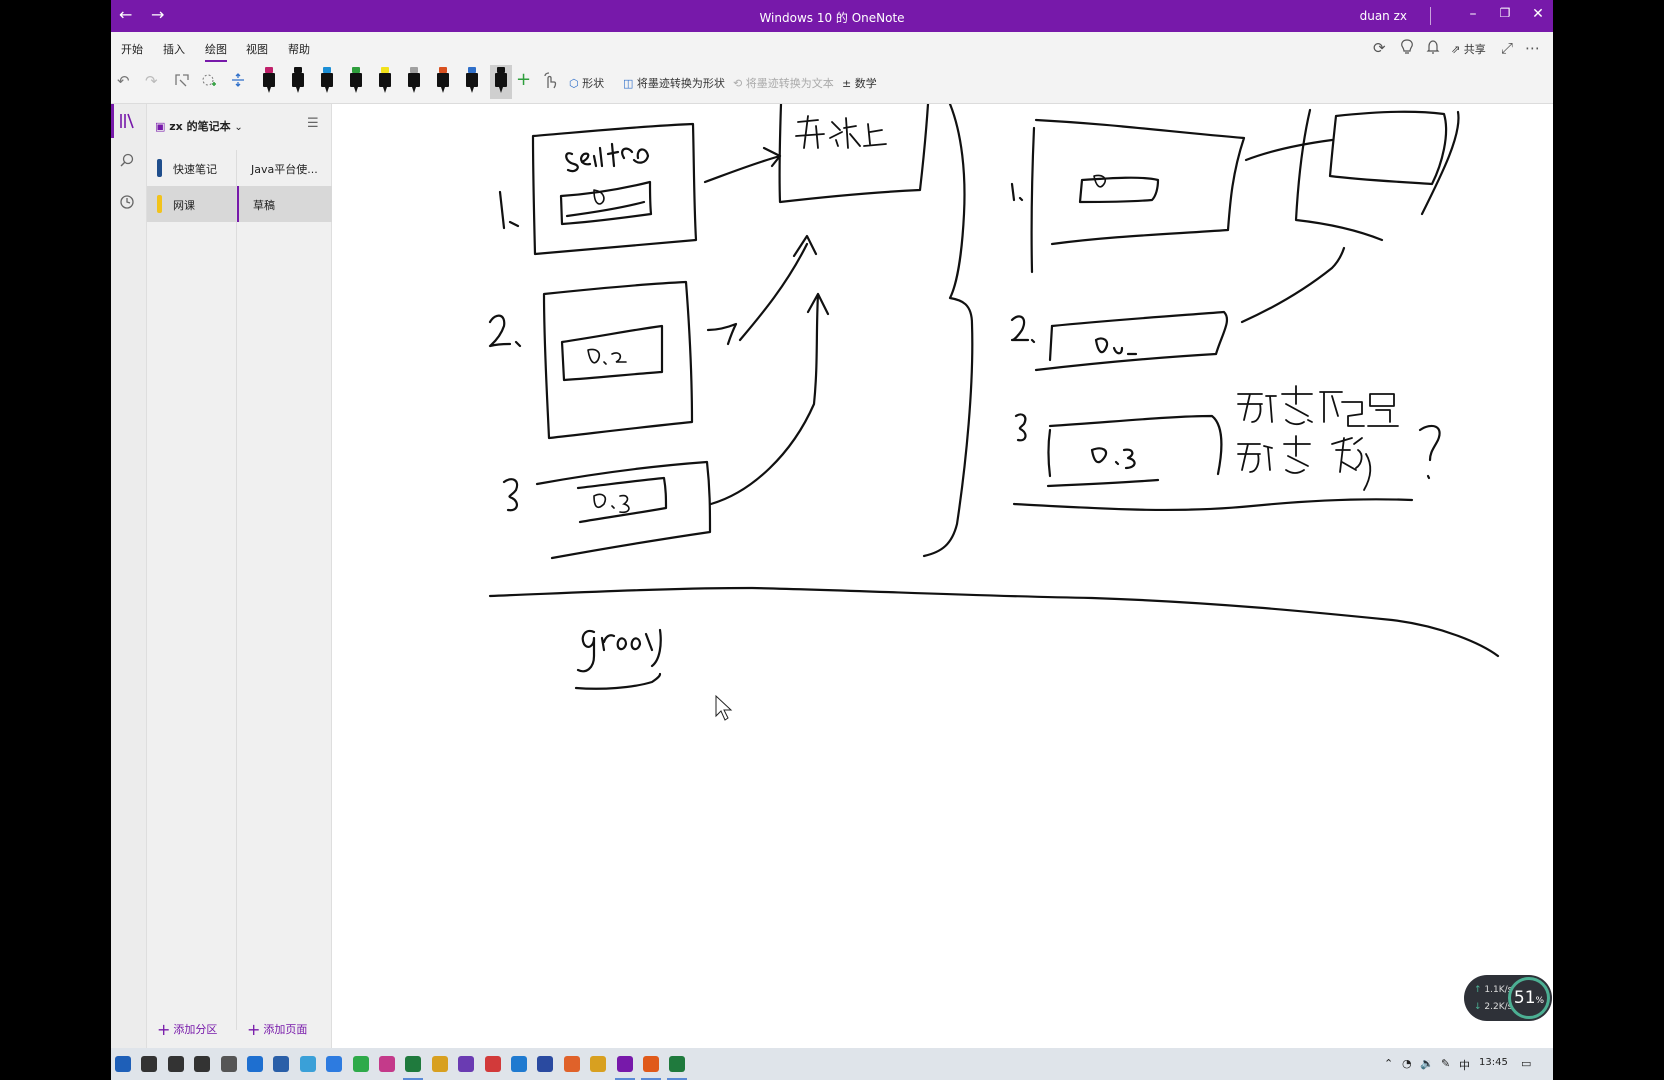 This screenshot has width=1664, height=1080. Describe the element at coordinates (1526, 1063) in the screenshot. I see `notification-icon: ▭` at that location.